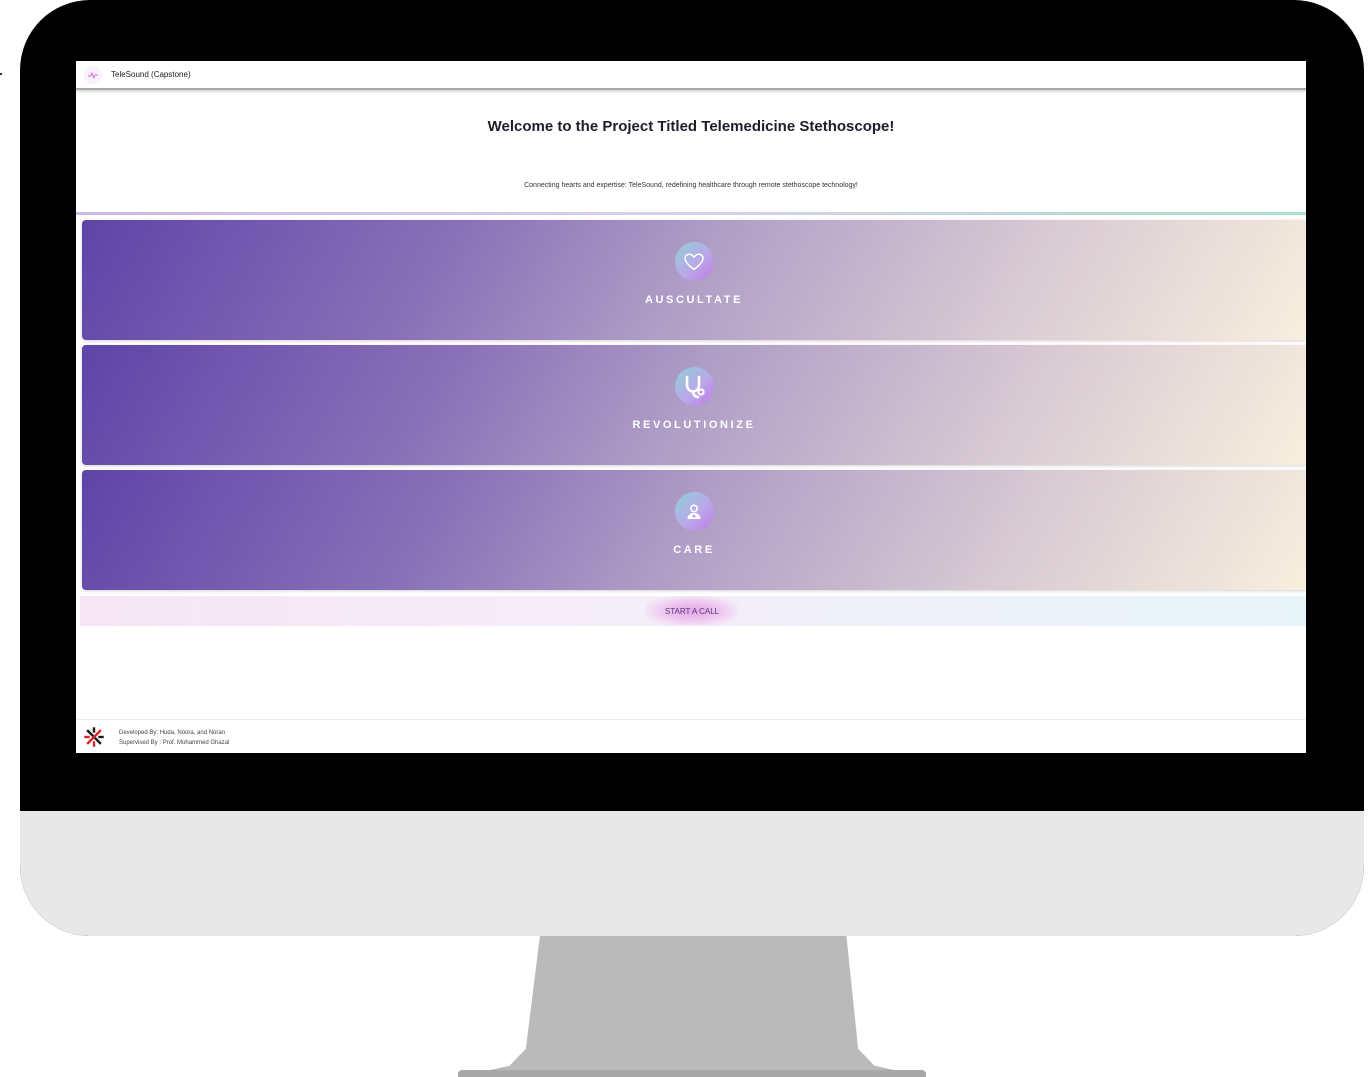  Describe the element at coordinates (692, 873) in the screenshot. I see `monitor-chin` at that location.